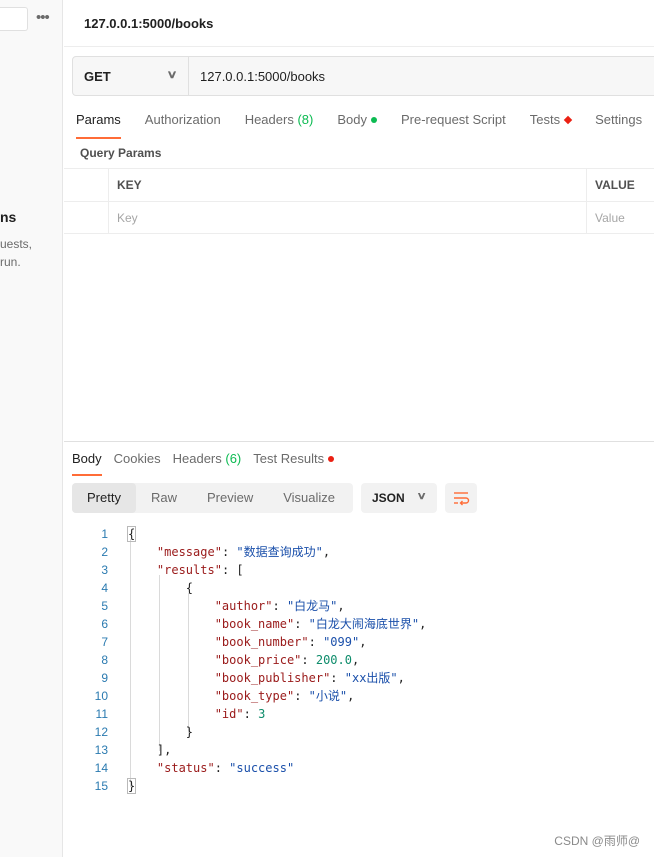 The image size is (654, 857). What do you see at coordinates (216, 552) in the screenshot?
I see `code-line: 2 "message": "数据查询成功",` at bounding box center [216, 552].